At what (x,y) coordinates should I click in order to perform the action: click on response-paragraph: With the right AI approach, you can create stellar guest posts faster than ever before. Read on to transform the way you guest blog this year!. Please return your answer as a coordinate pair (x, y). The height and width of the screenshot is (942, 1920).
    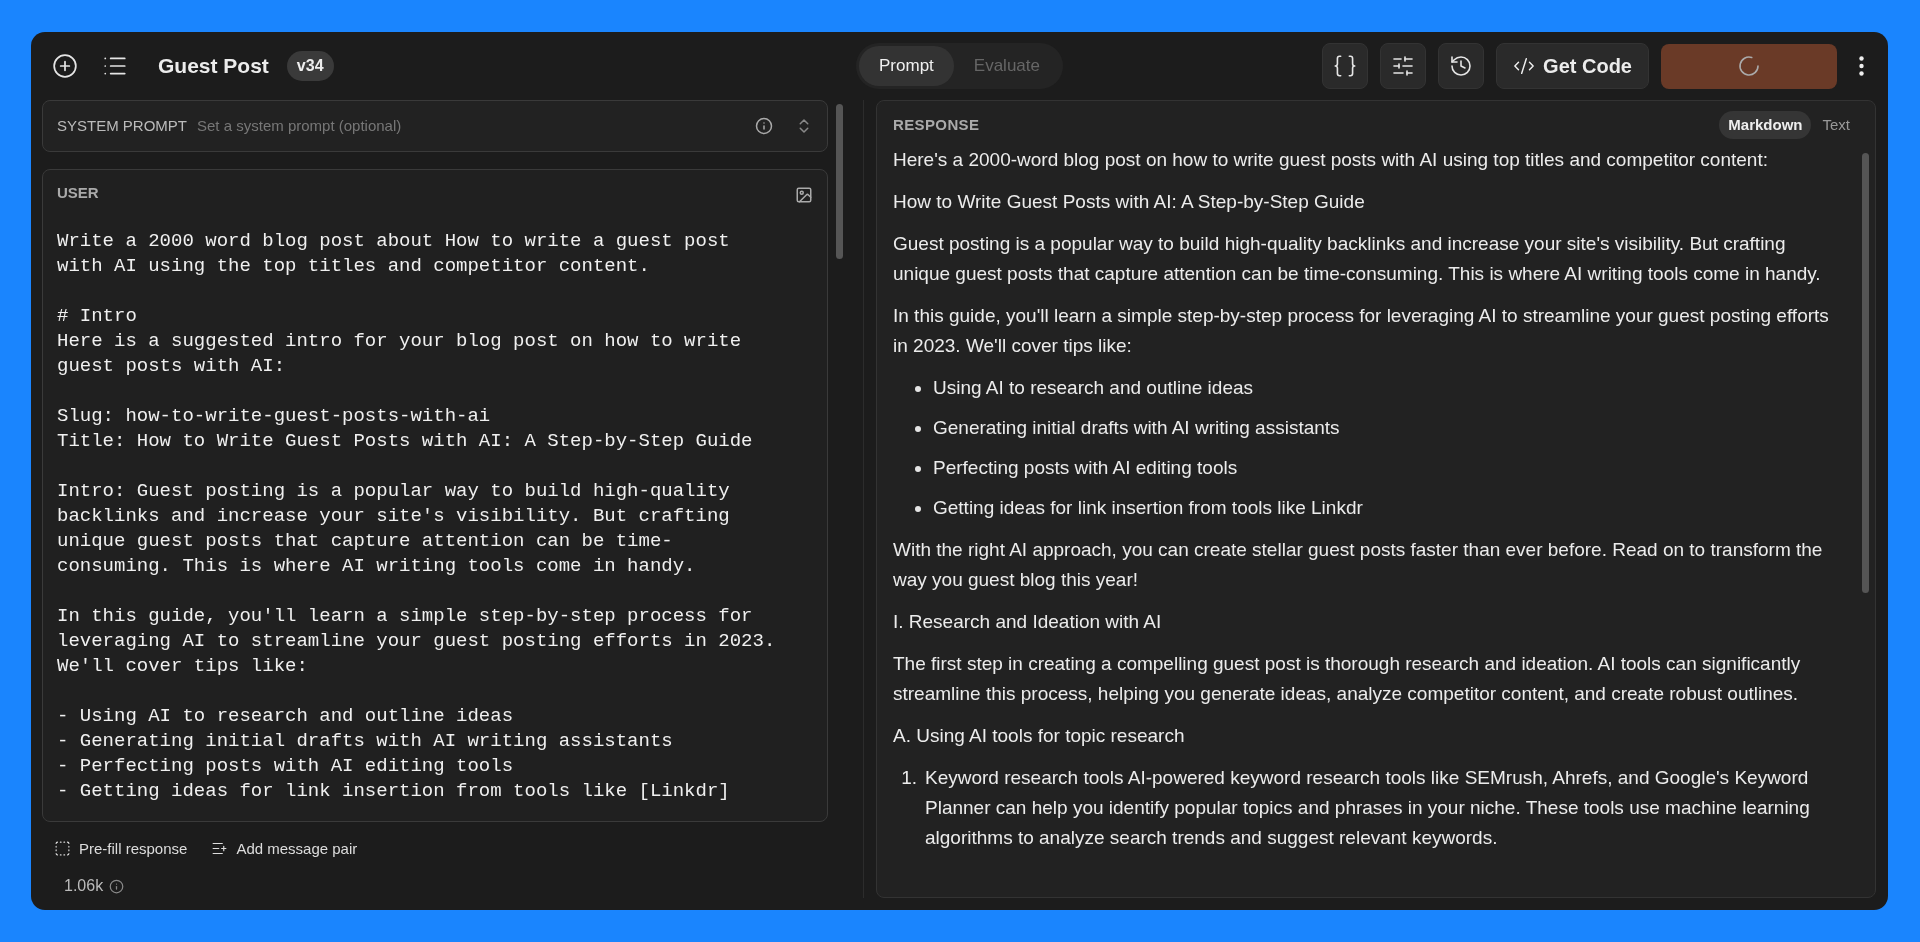
    Looking at the image, I should click on (1358, 565).